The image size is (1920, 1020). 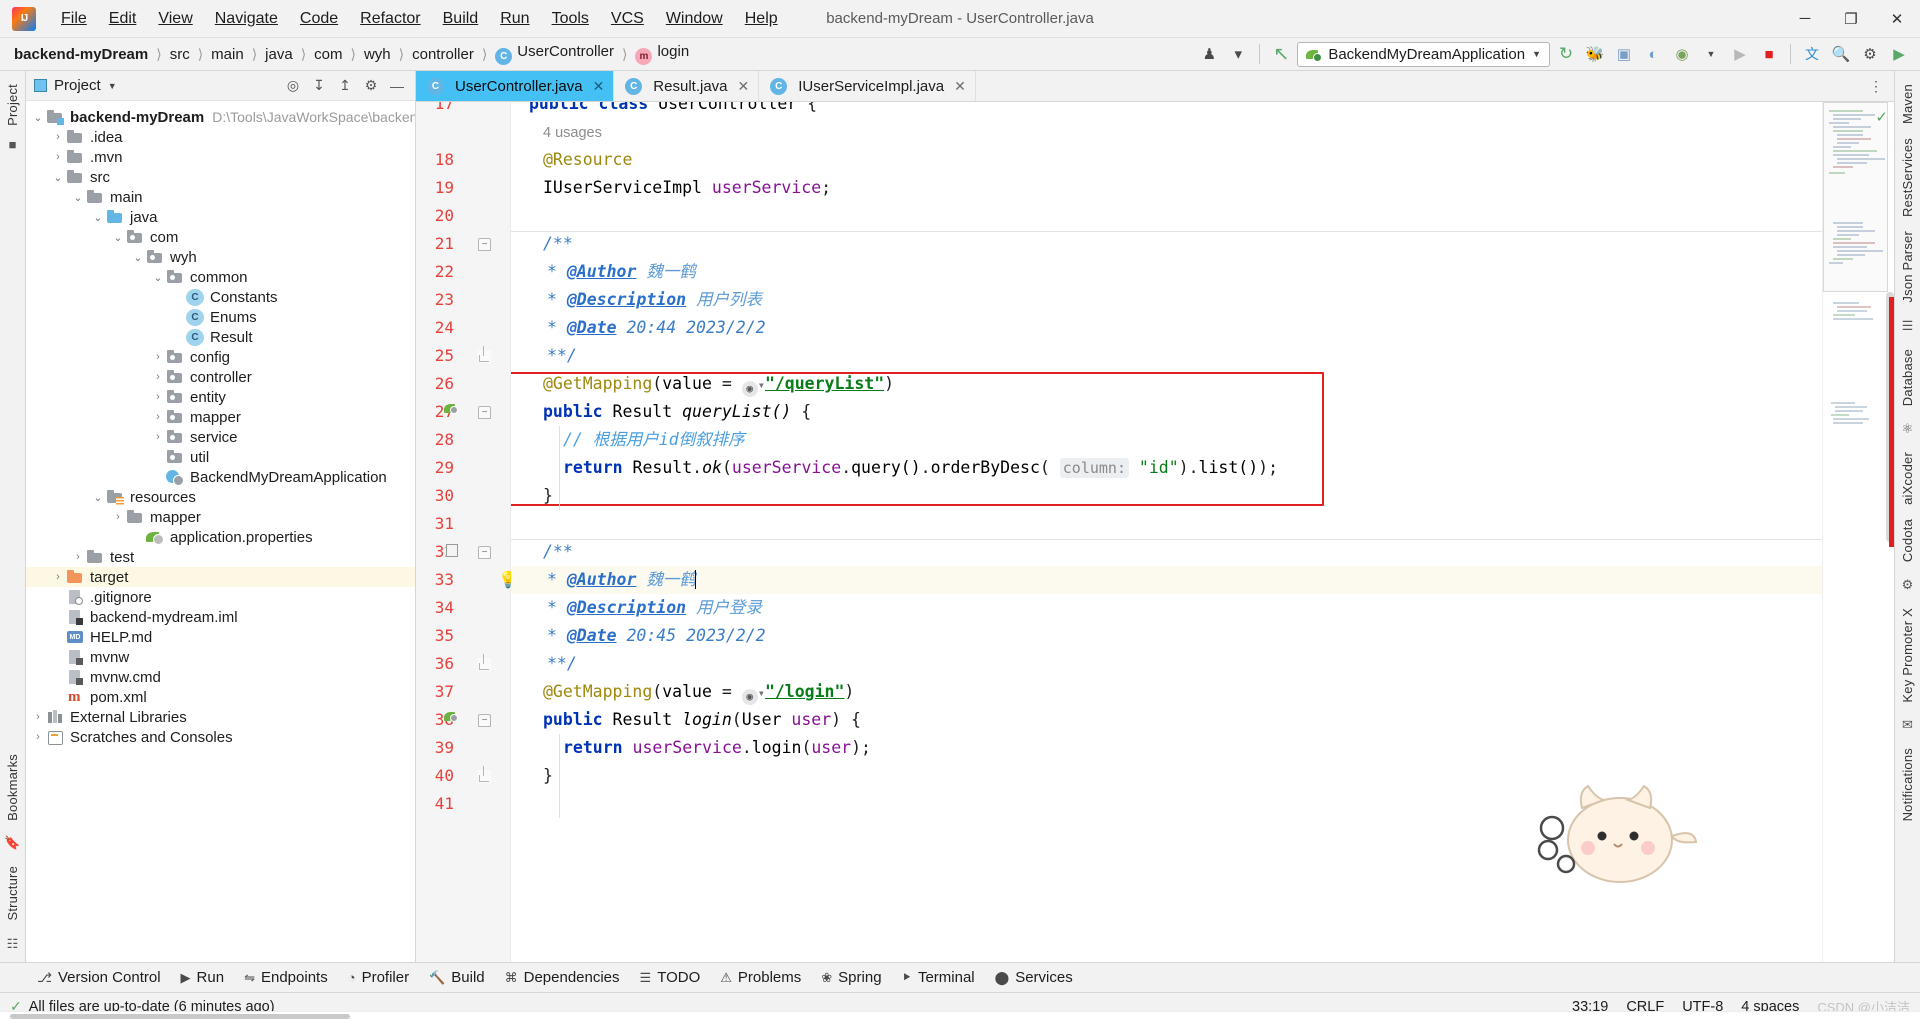 I want to click on breadcrumb-item-src: src, so click(x=180, y=54).